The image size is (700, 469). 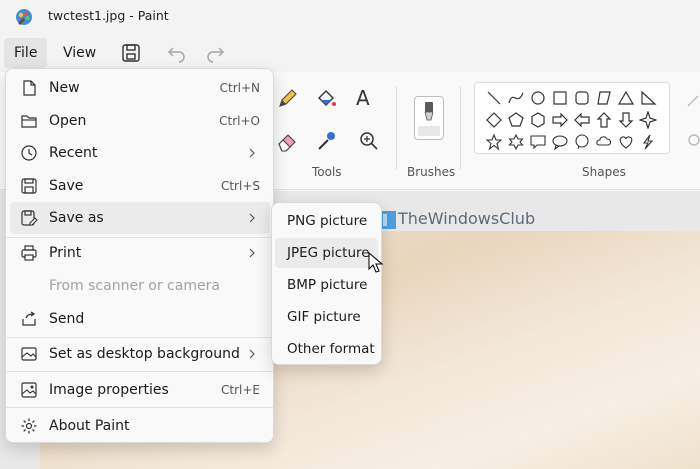 I want to click on clock-icon, so click(x=29, y=153).